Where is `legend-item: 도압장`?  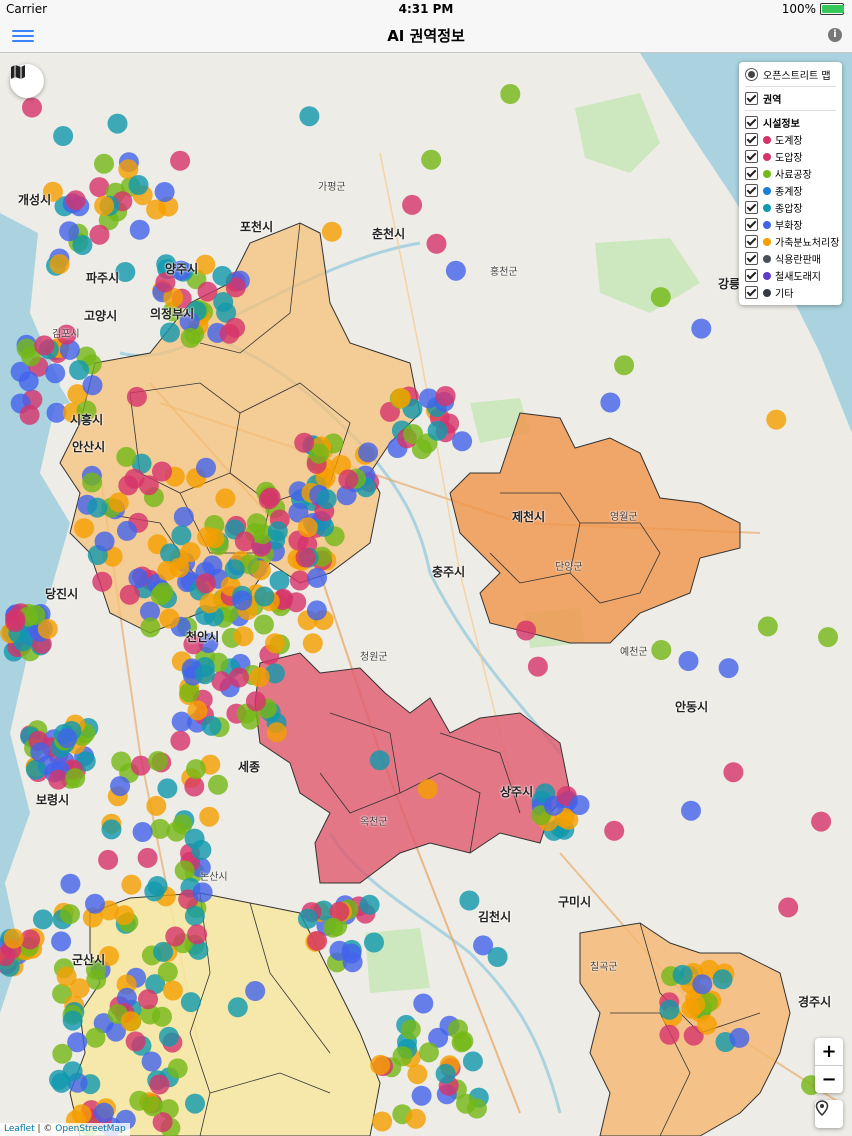
legend-item: 도압장 is located at coordinates (790, 156).